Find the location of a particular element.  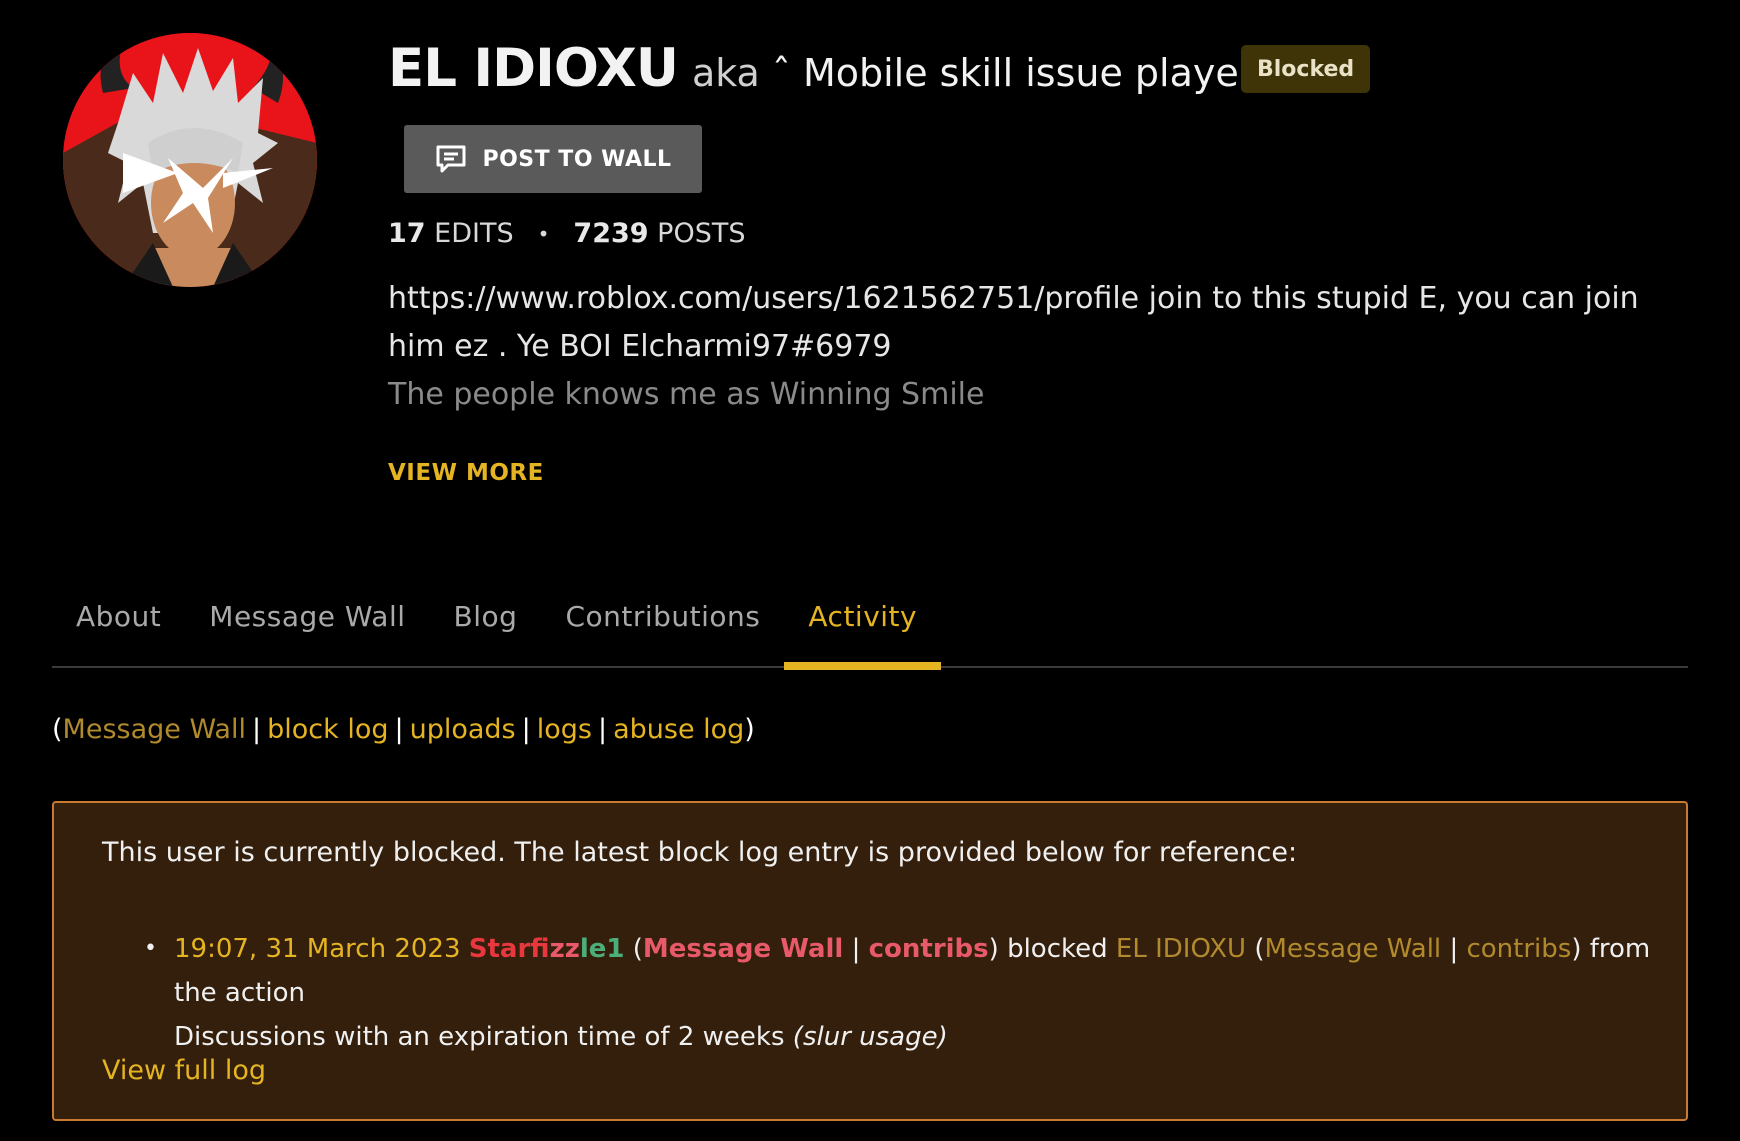

posts-label: POSTS is located at coordinates (701, 233).